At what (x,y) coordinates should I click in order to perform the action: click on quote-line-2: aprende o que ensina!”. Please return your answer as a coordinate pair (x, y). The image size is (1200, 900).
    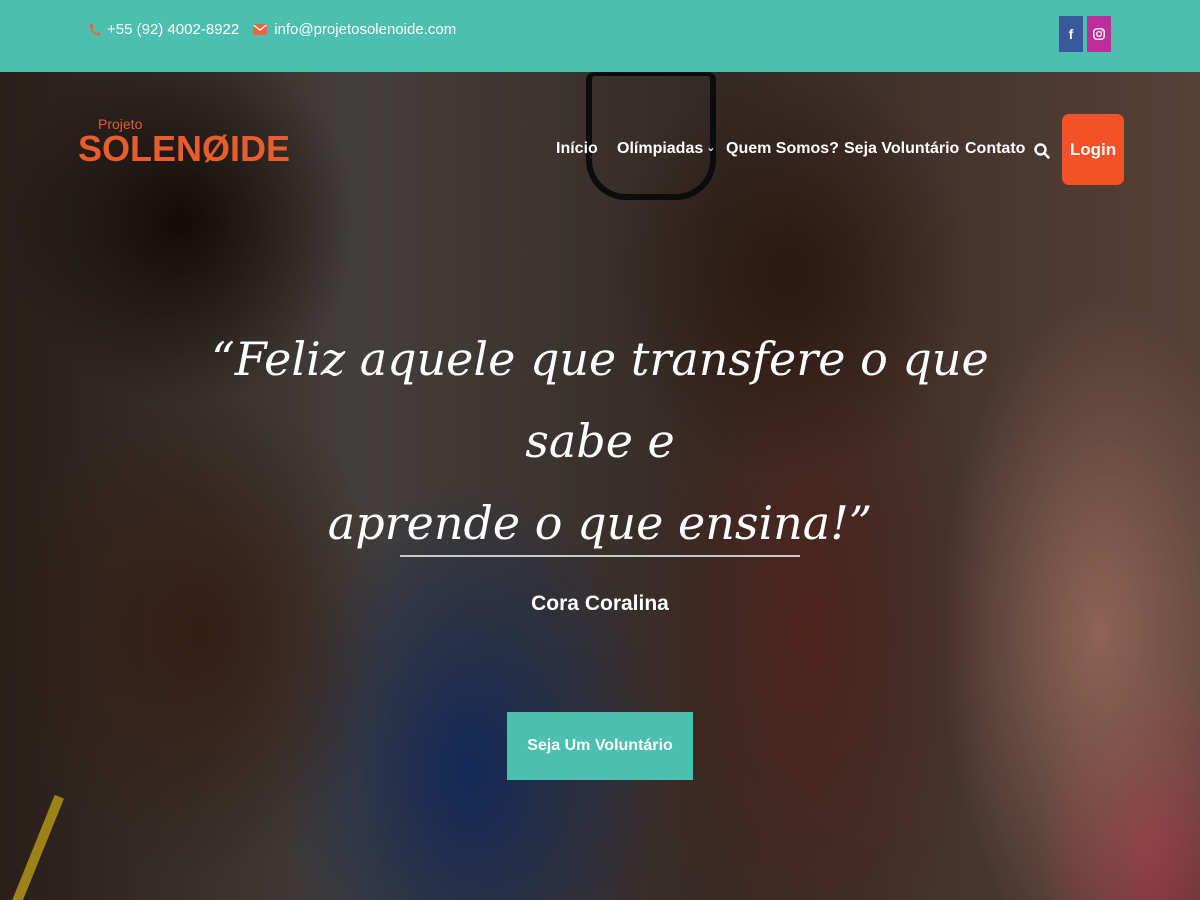
    Looking at the image, I should click on (600, 523).